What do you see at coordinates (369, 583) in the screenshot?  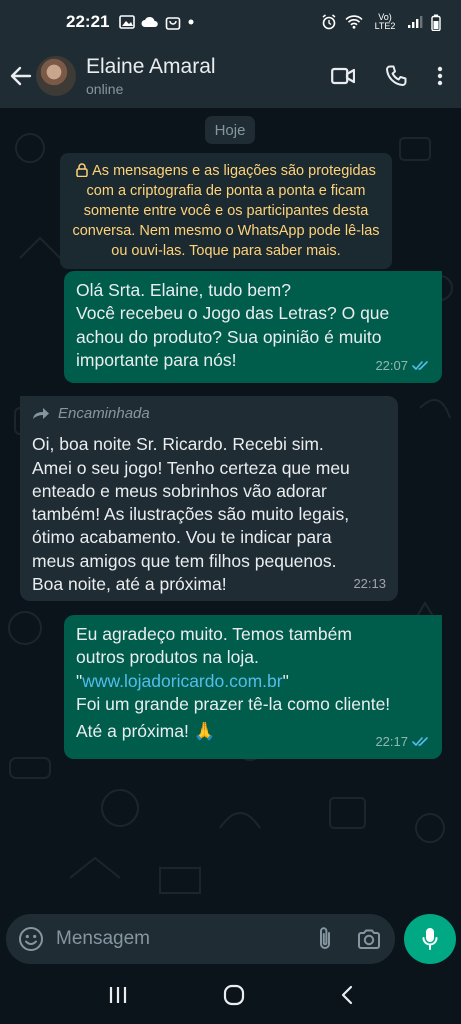 I see `message-time: 22:13` at bounding box center [369, 583].